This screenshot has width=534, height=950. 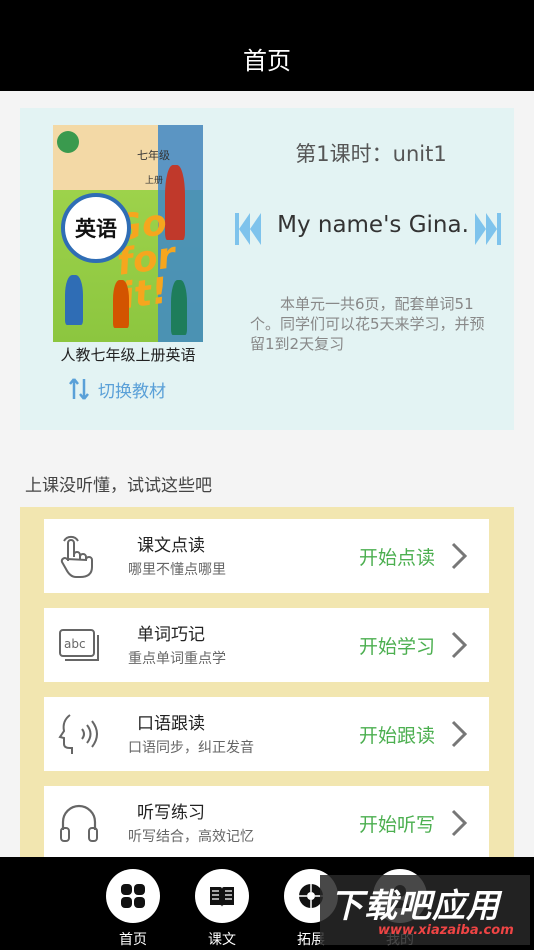 I want to click on start-dictation-button: 开始听写, so click(x=397, y=823).